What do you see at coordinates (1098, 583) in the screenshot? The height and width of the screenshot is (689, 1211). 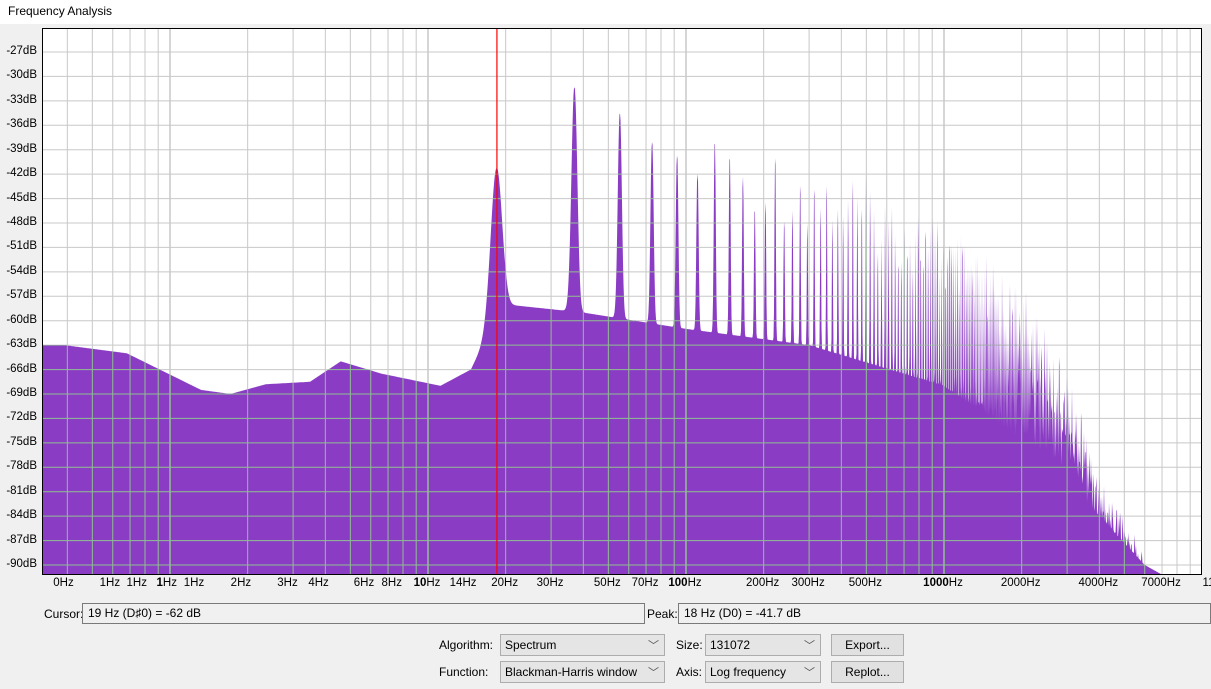 I see `x-tick-label: 4000Hz` at bounding box center [1098, 583].